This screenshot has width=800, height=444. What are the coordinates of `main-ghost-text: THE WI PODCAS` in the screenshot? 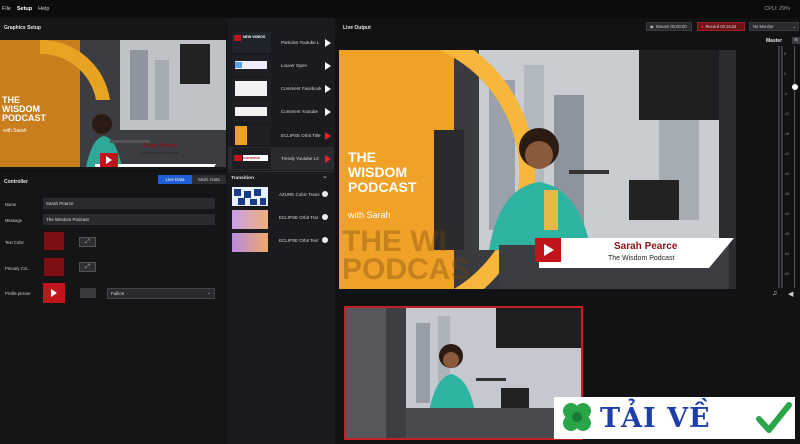 It's located at (406, 255).